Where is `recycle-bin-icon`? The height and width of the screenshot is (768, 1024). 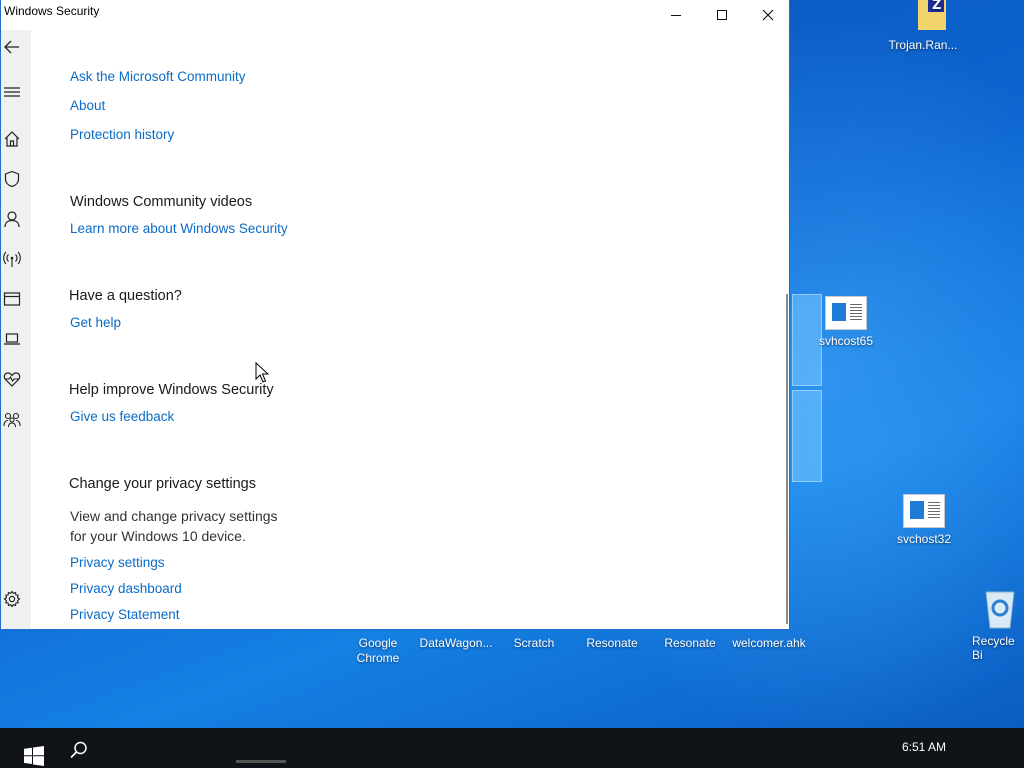 recycle-bin-icon is located at coordinates (1000, 610).